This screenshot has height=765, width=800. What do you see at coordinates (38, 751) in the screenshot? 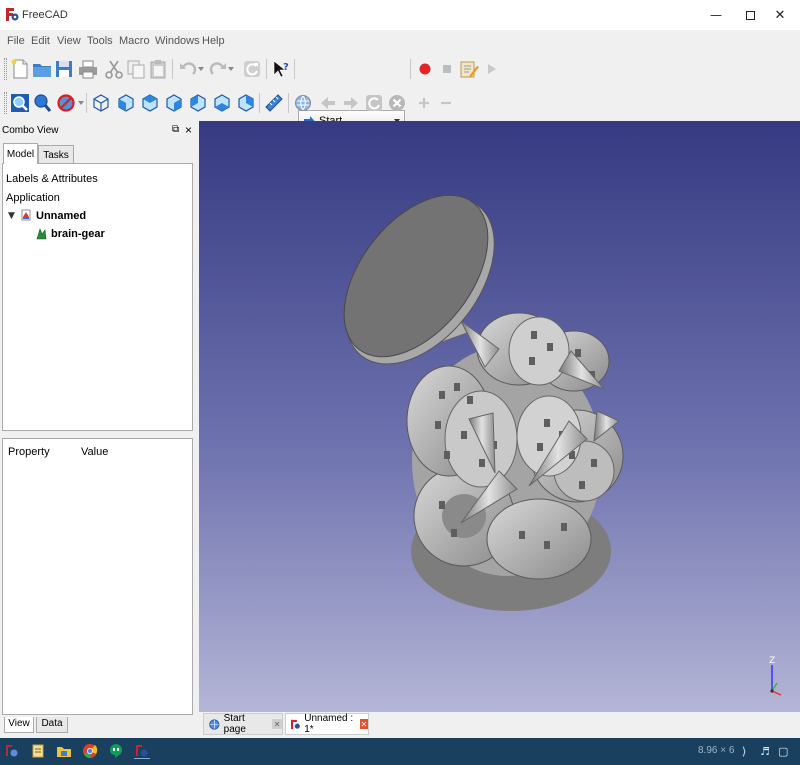
I see `notepad-icon` at bounding box center [38, 751].